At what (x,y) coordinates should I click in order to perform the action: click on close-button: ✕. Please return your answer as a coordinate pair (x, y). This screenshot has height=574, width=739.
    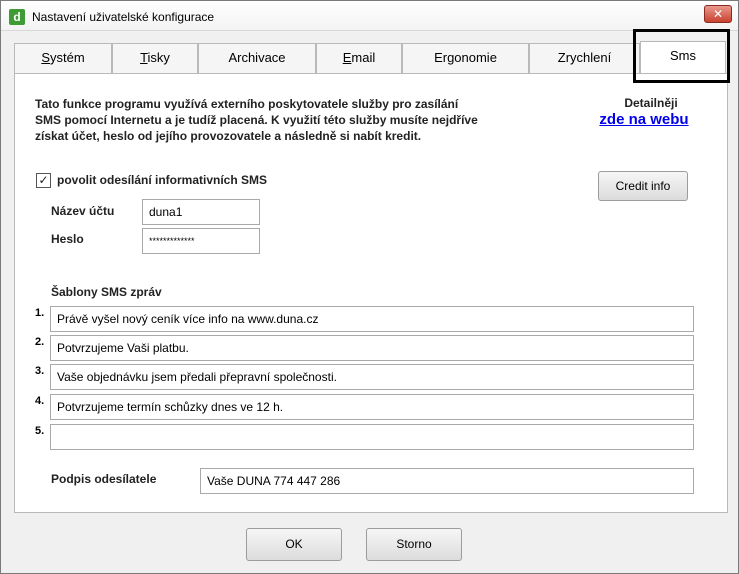
    Looking at the image, I should click on (718, 14).